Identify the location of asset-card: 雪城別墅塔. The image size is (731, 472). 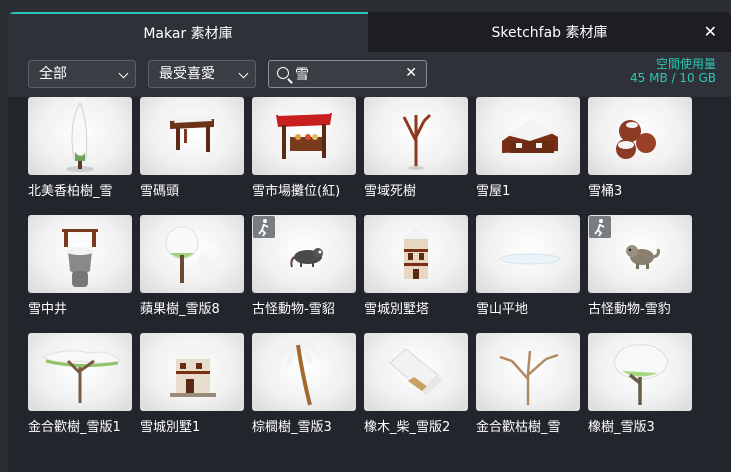
(416, 266).